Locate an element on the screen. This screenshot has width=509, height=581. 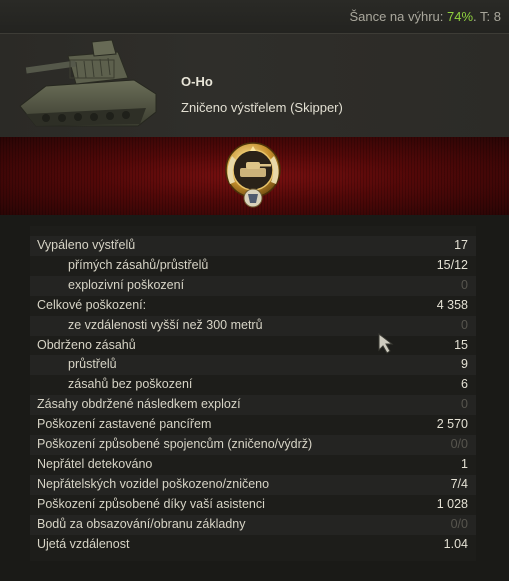
achievement-banner is located at coordinates (254, 176).